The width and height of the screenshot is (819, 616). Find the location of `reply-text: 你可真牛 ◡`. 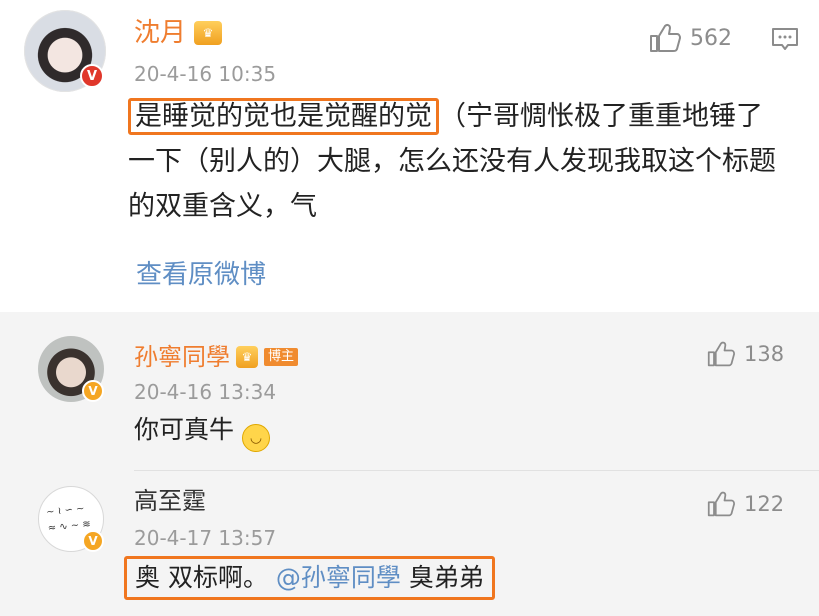

reply-text: 你可真牛 ◡ is located at coordinates (202, 433).